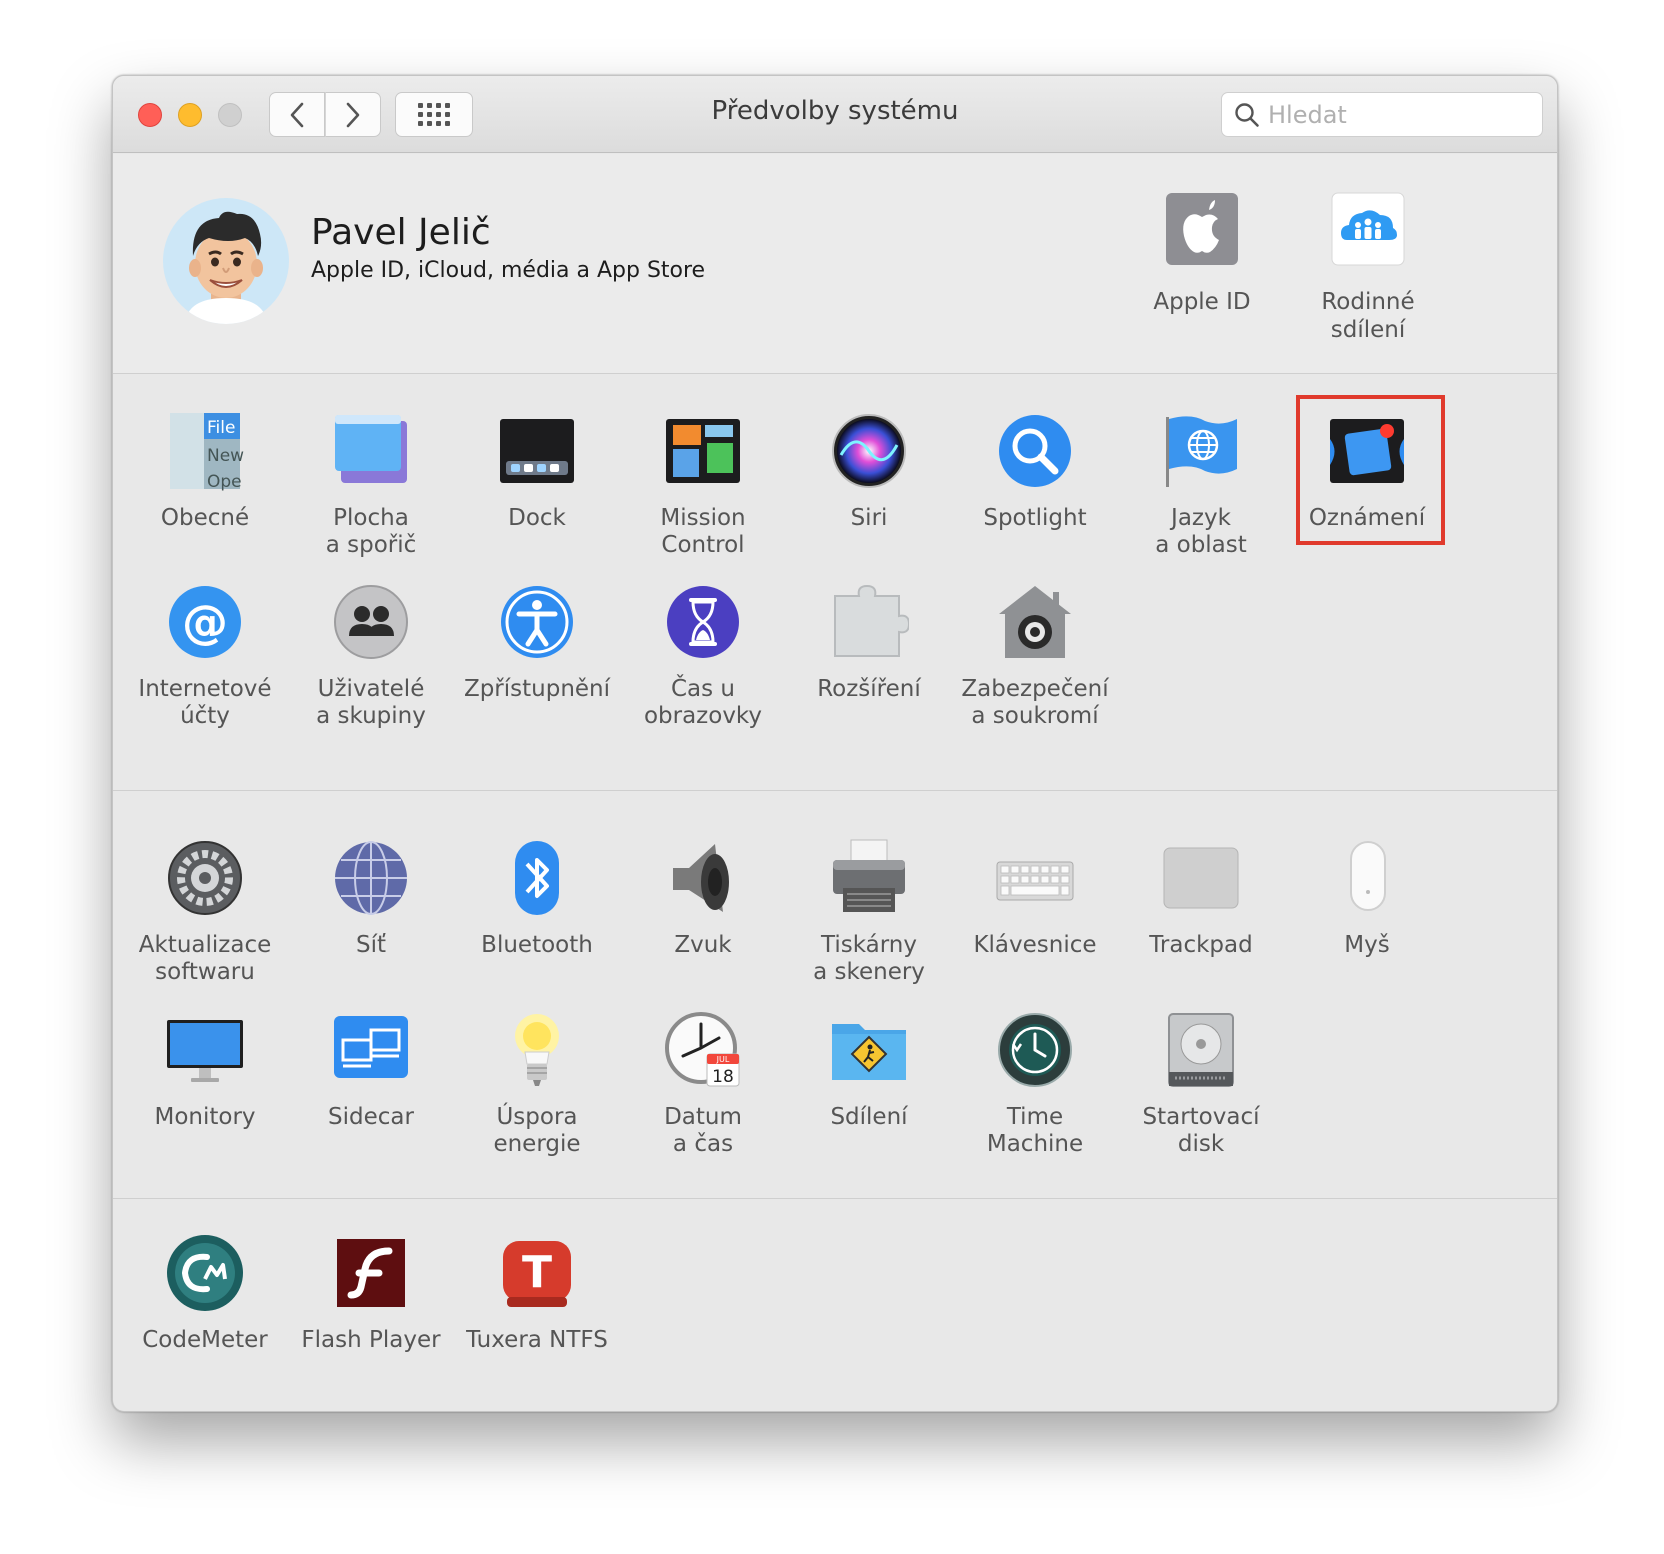  Describe the element at coordinates (205, 878) in the screenshot. I see `software-update-icon` at that location.